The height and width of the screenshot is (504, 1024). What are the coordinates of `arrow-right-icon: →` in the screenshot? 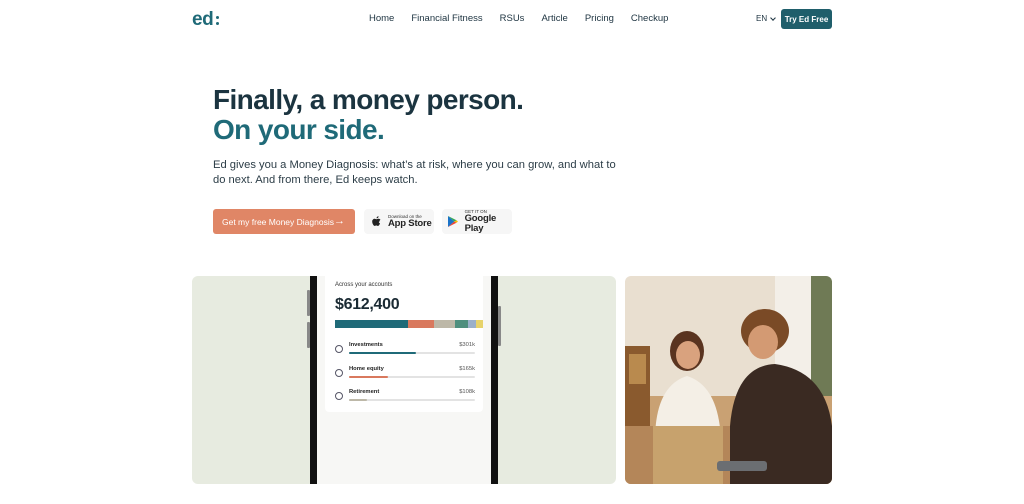 It's located at (339, 221).